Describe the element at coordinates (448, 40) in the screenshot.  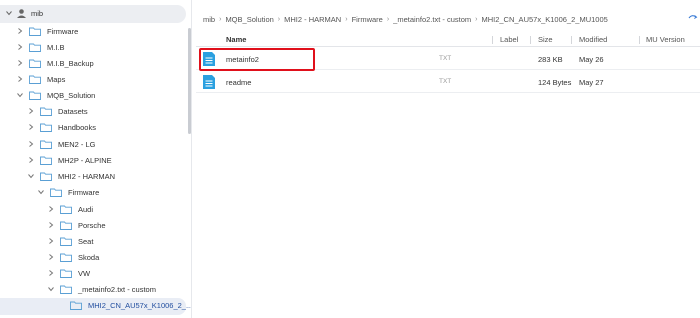
I see `file-table-header: Name Label Size Modified MU Version` at that location.